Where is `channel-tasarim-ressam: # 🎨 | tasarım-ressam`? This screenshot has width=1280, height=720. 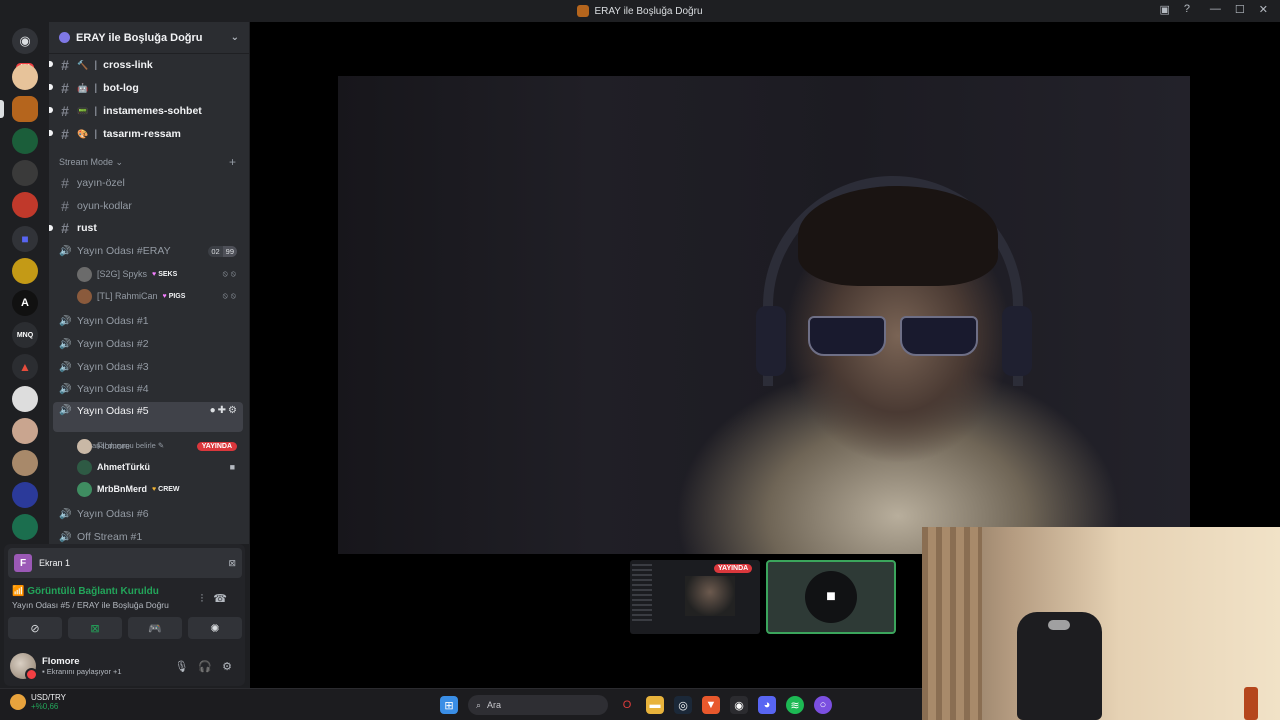
channel-tasarim-ressam: # 🎨 | tasarım-ressam is located at coordinates (148, 134).